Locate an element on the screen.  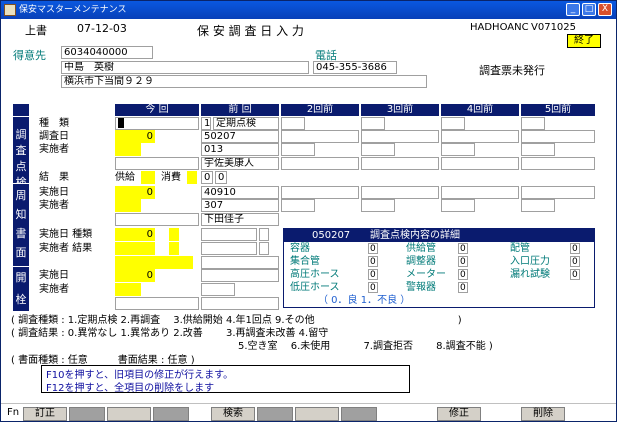
survey-date-label: 調査日 is located at coordinates (54, 136).